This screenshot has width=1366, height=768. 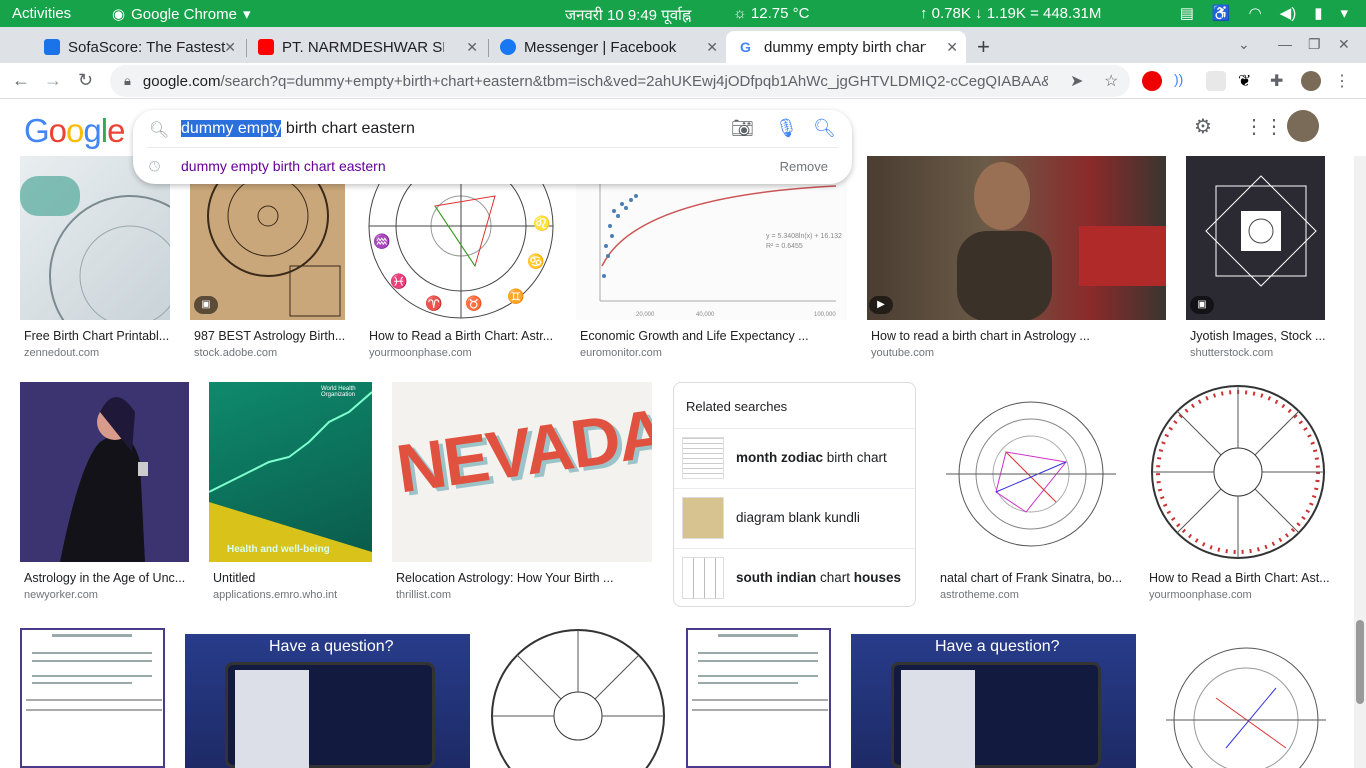 What do you see at coordinates (804, 166) in the screenshot?
I see `remove-suggestion-button: Remove` at bounding box center [804, 166].